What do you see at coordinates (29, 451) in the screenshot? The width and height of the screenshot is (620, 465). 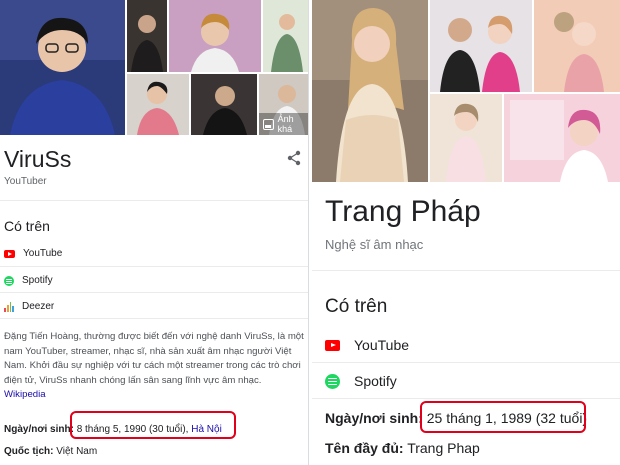 I see `fact-label: Quốc tịch:` at bounding box center [29, 451].